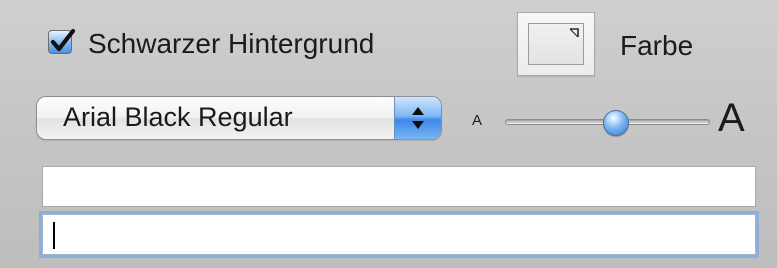 The image size is (777, 268). What do you see at coordinates (231, 44) in the screenshot?
I see `black-background-label: Schwarzer Hintergrund` at bounding box center [231, 44].